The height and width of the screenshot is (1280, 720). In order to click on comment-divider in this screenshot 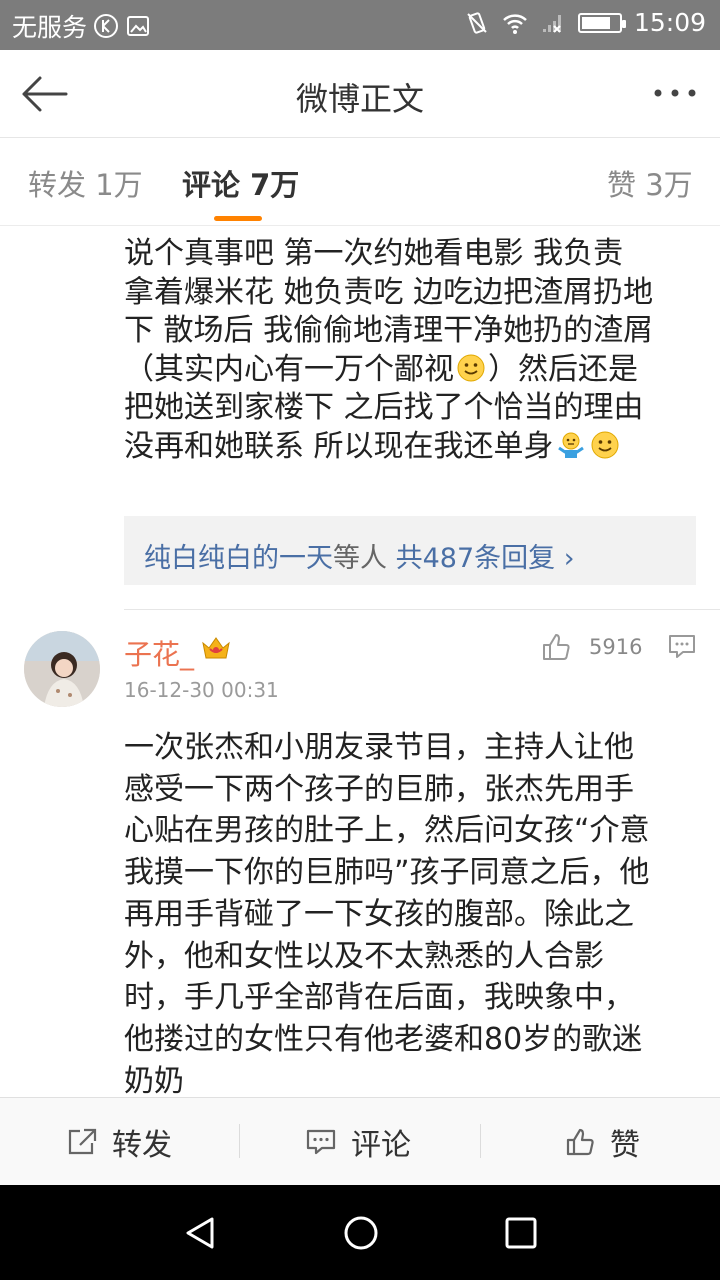, I will do `click(422, 609)`.